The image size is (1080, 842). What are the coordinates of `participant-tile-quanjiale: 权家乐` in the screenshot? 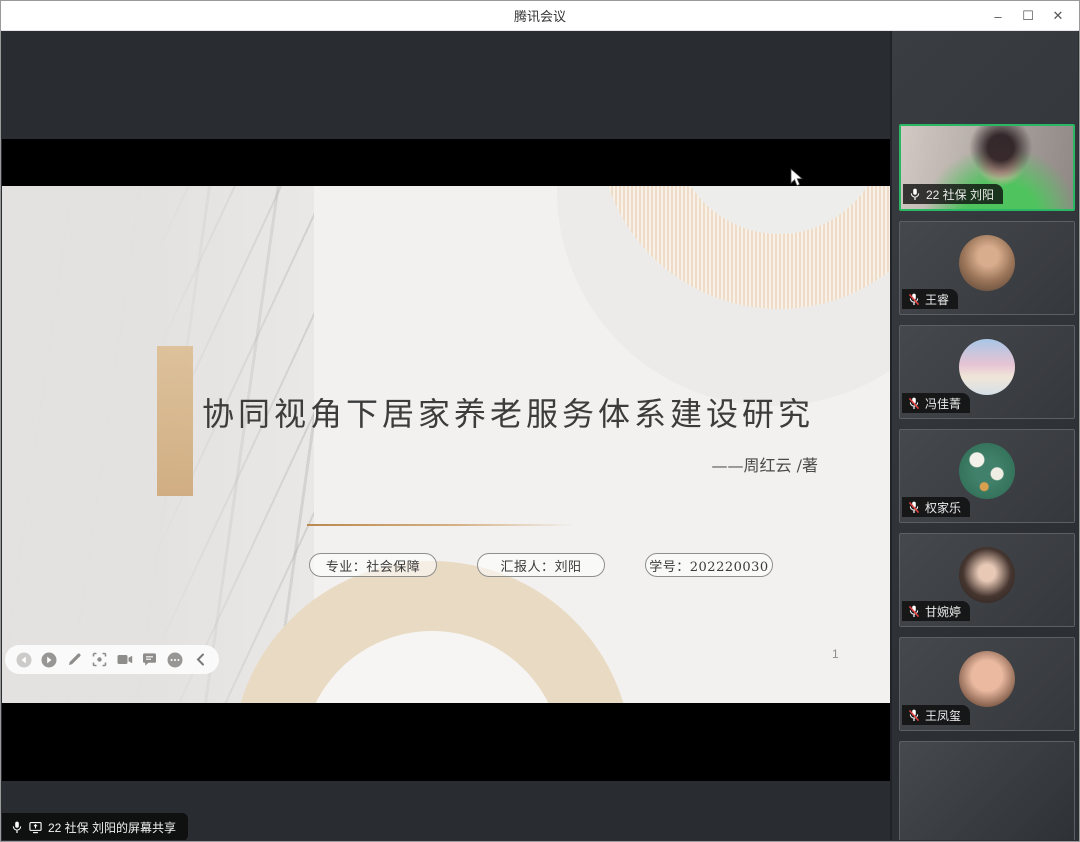 It's located at (987, 476).